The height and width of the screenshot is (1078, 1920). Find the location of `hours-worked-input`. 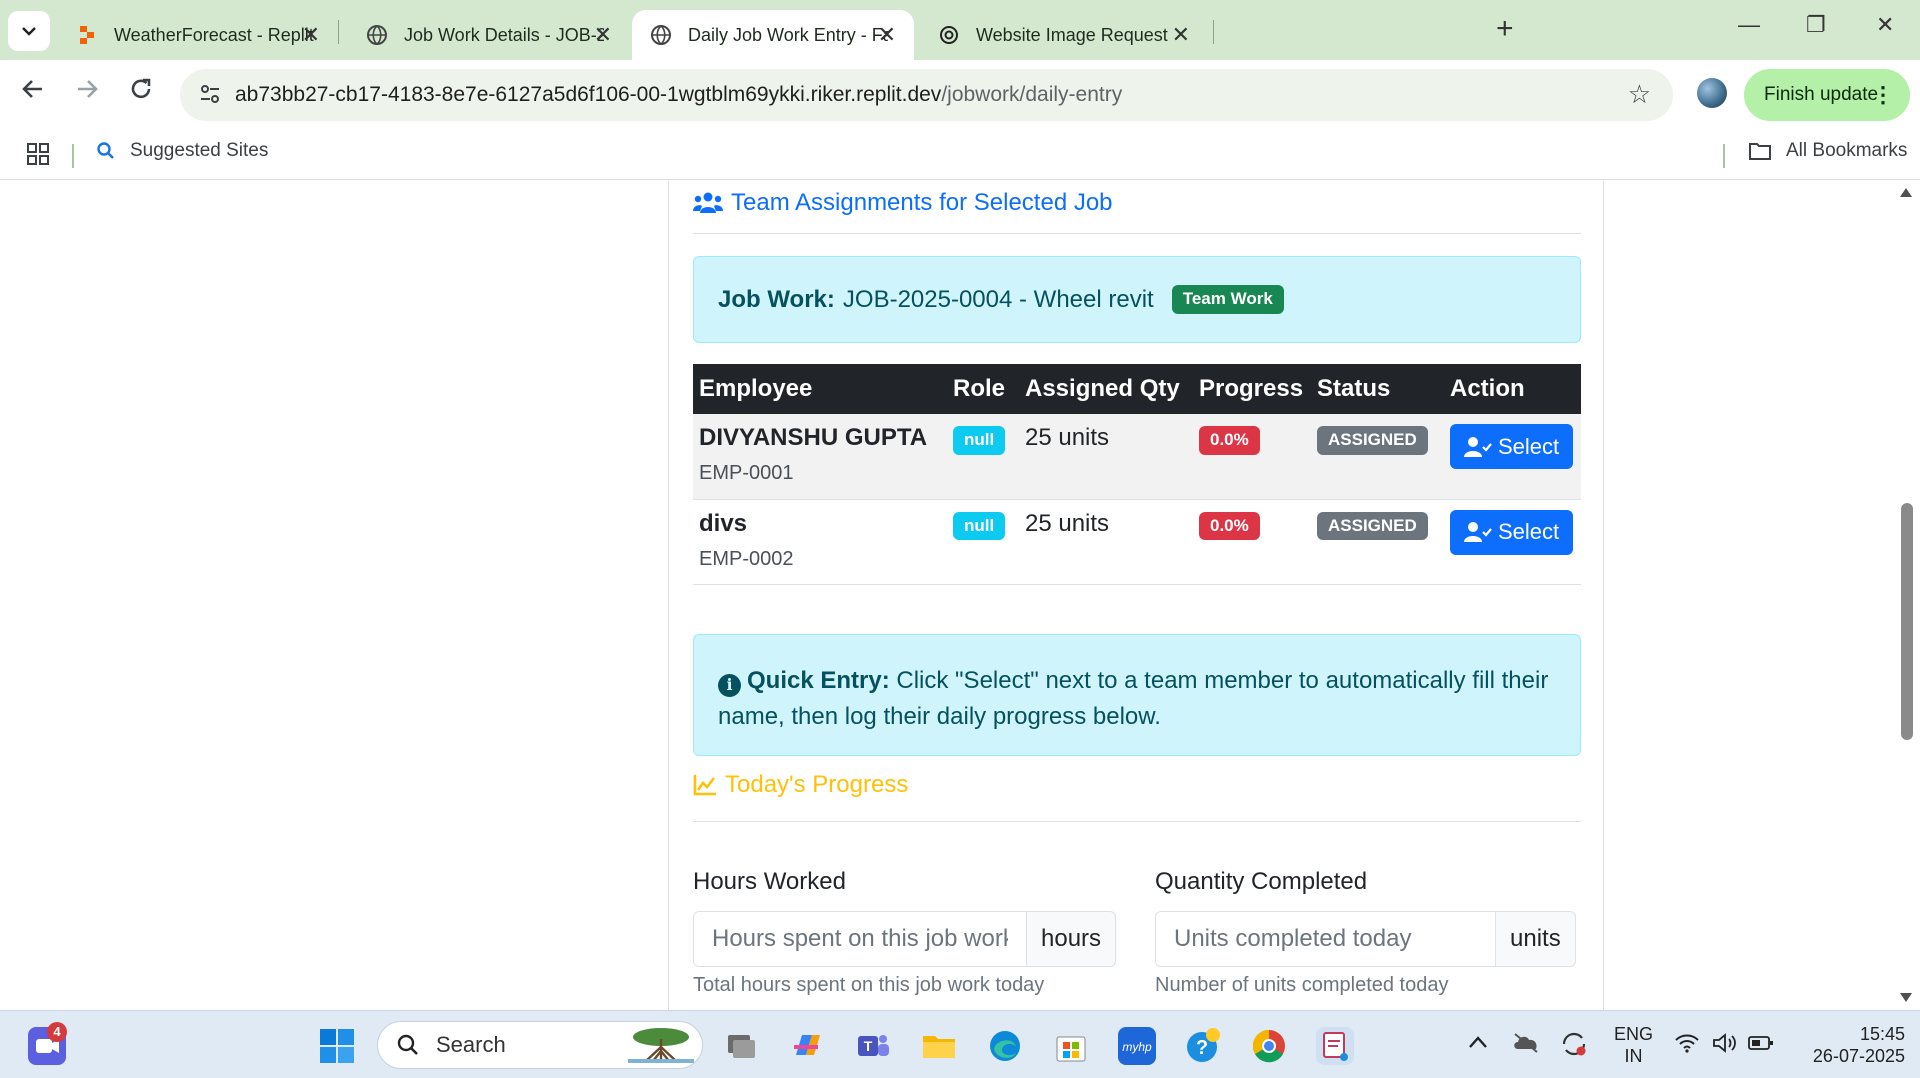

hours-worked-input is located at coordinates (860, 939).